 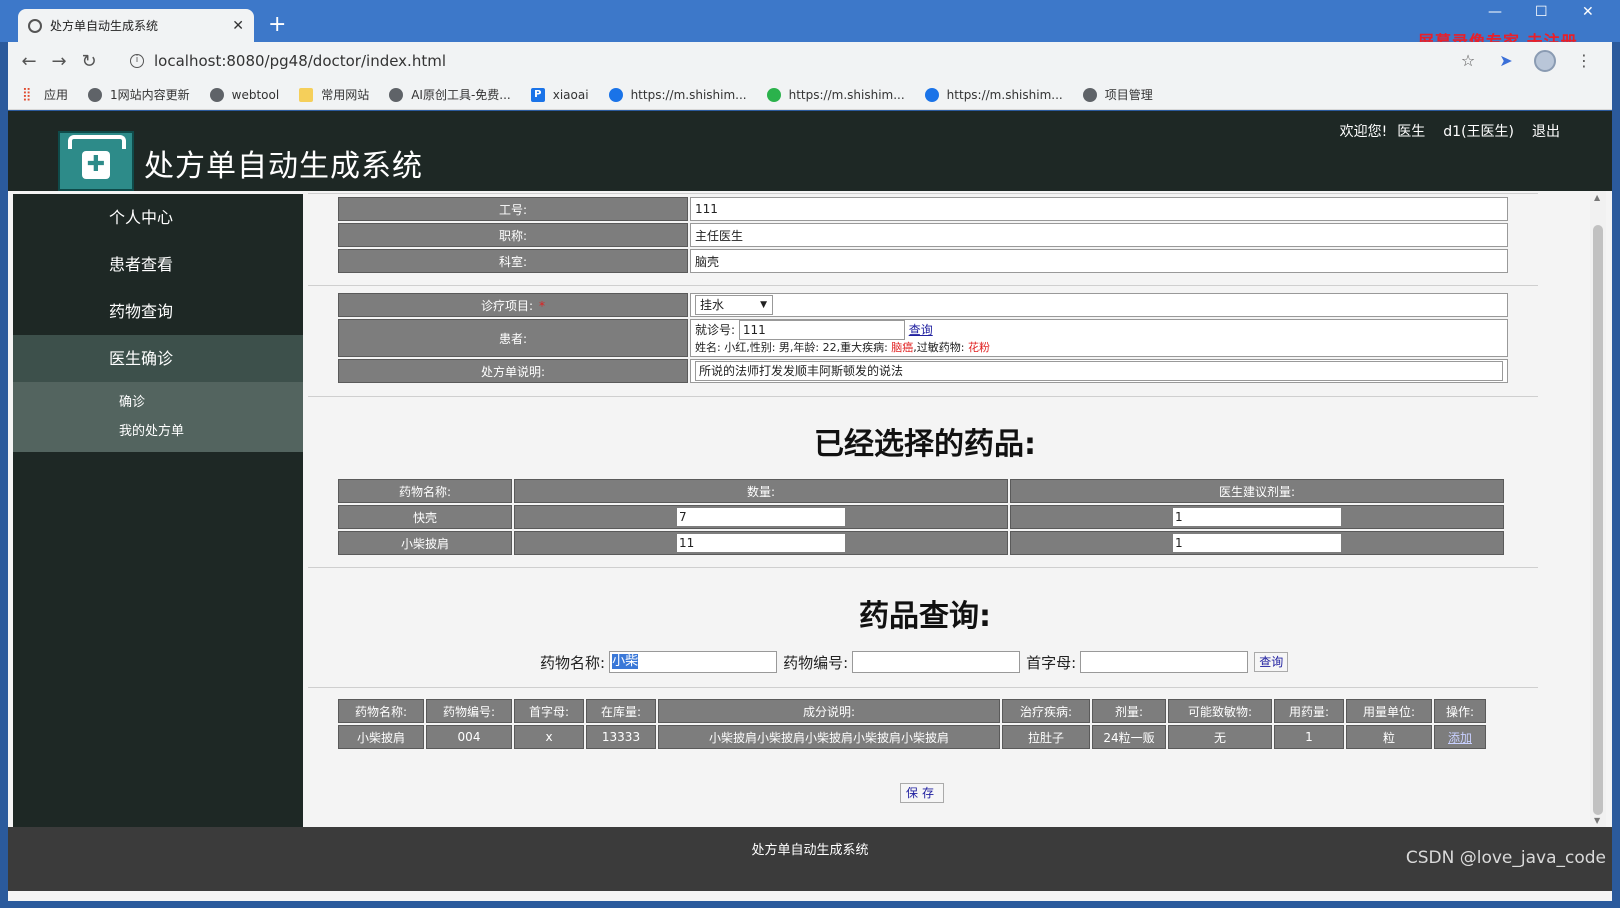 I want to click on add-drug-link: 添加, so click(x=1460, y=738).